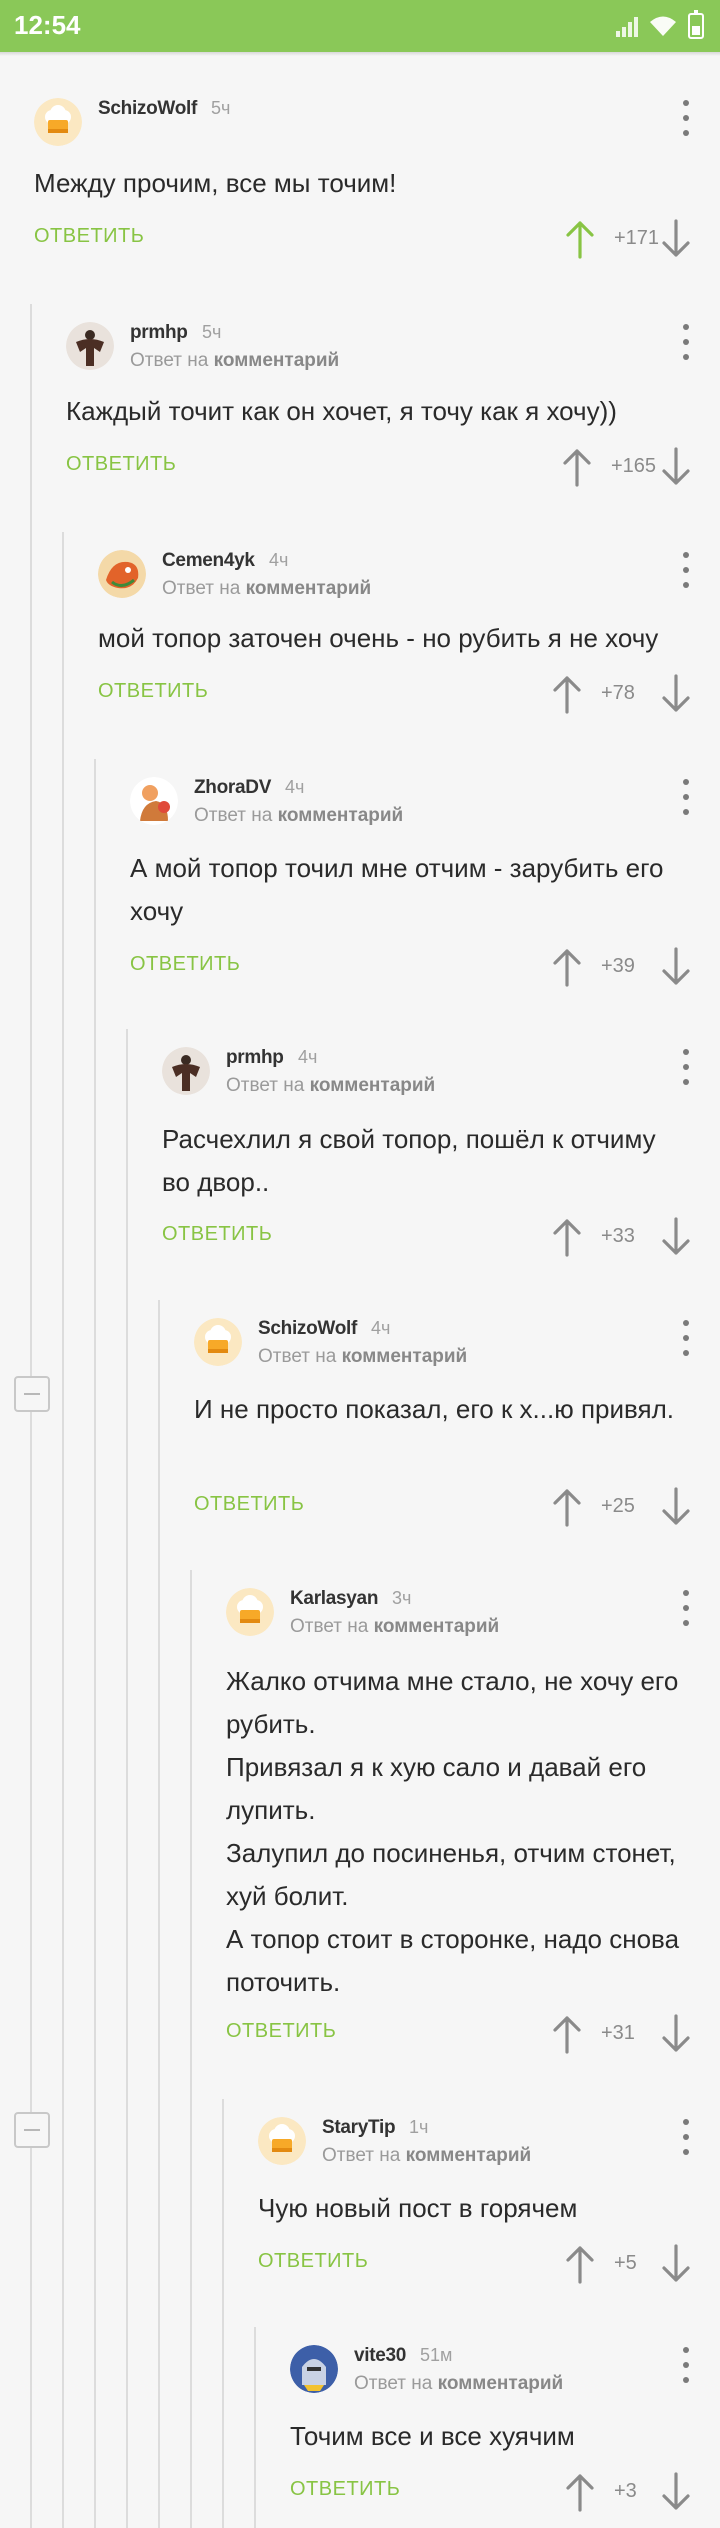  What do you see at coordinates (47, 25) in the screenshot?
I see `status-time: 12:54` at bounding box center [47, 25].